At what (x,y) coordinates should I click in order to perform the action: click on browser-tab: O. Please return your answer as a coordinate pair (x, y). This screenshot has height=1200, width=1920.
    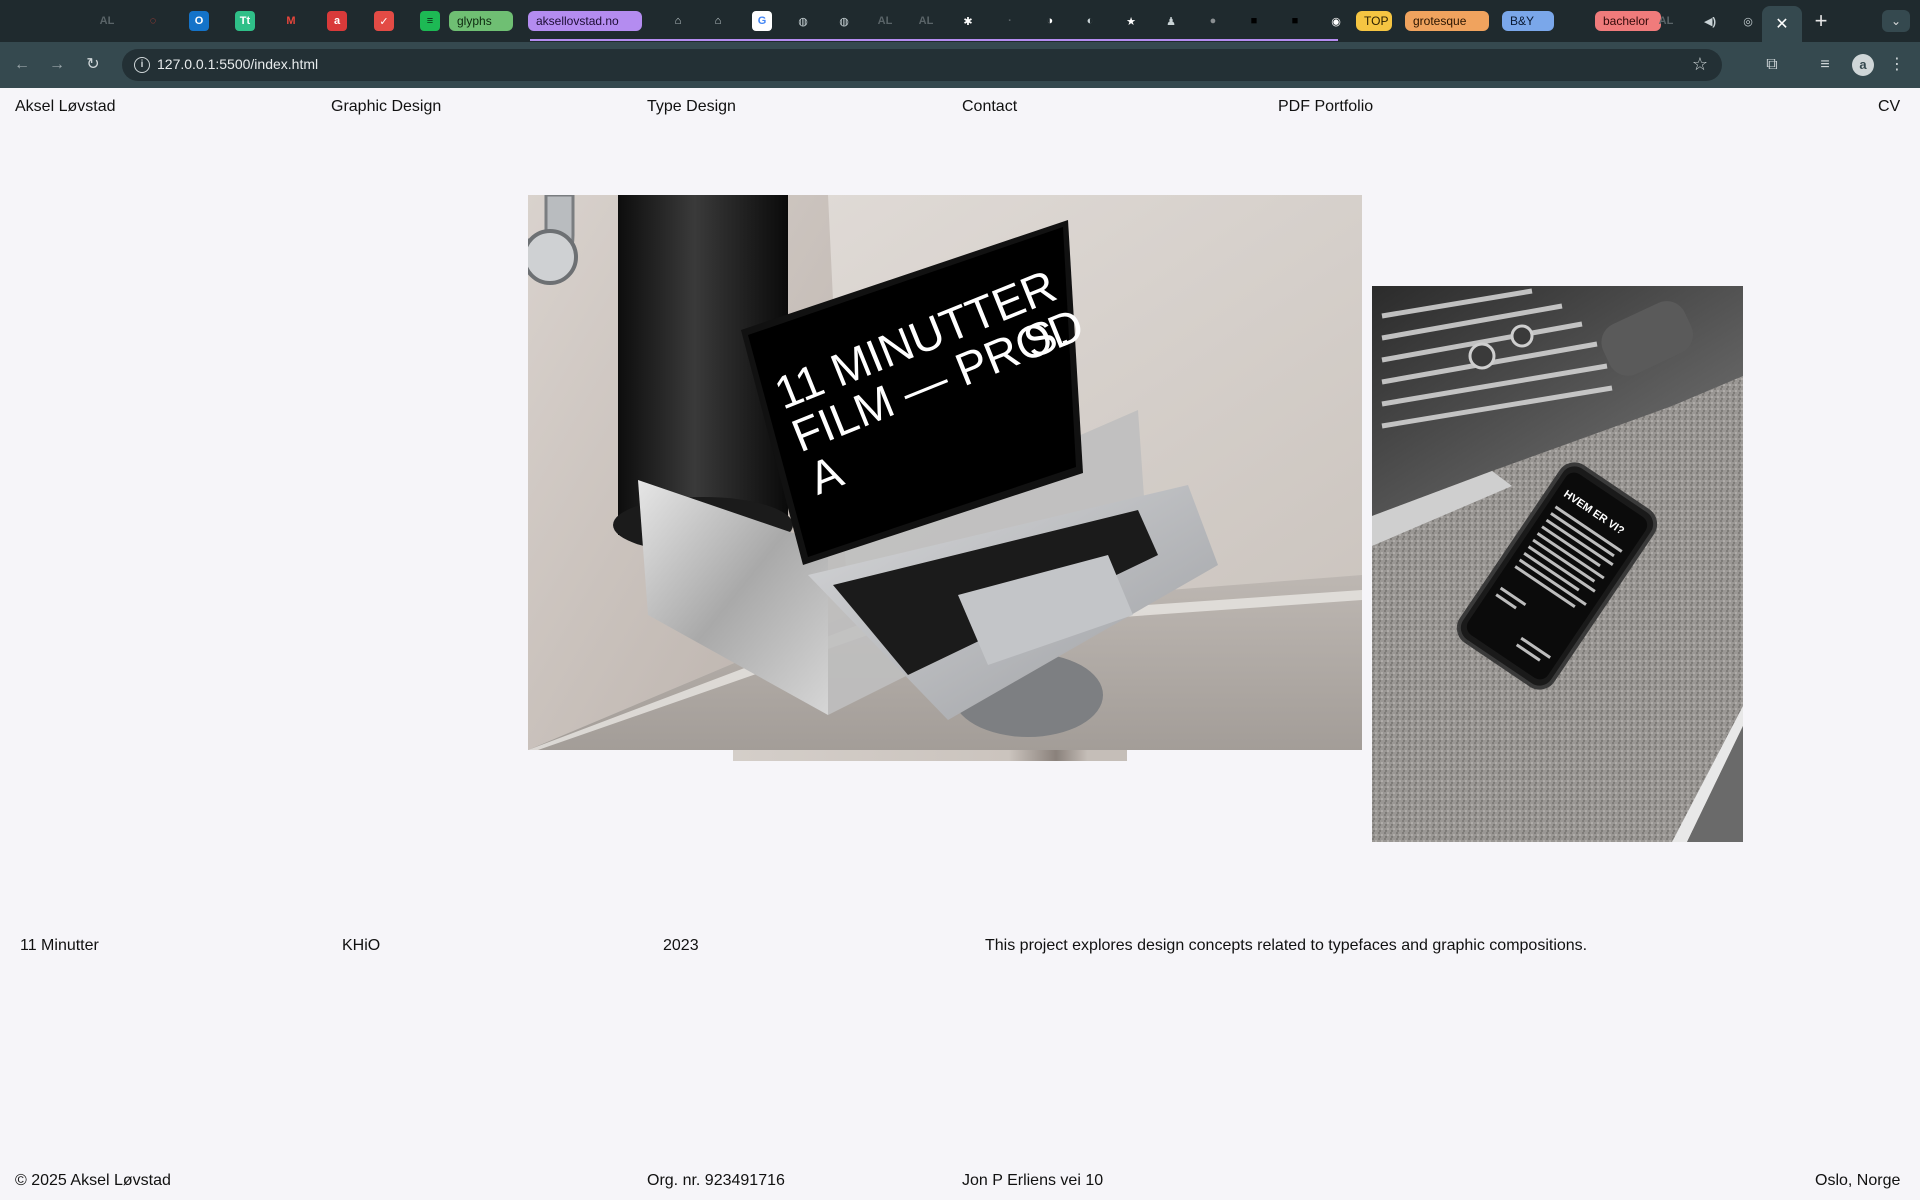
    Looking at the image, I should click on (199, 21).